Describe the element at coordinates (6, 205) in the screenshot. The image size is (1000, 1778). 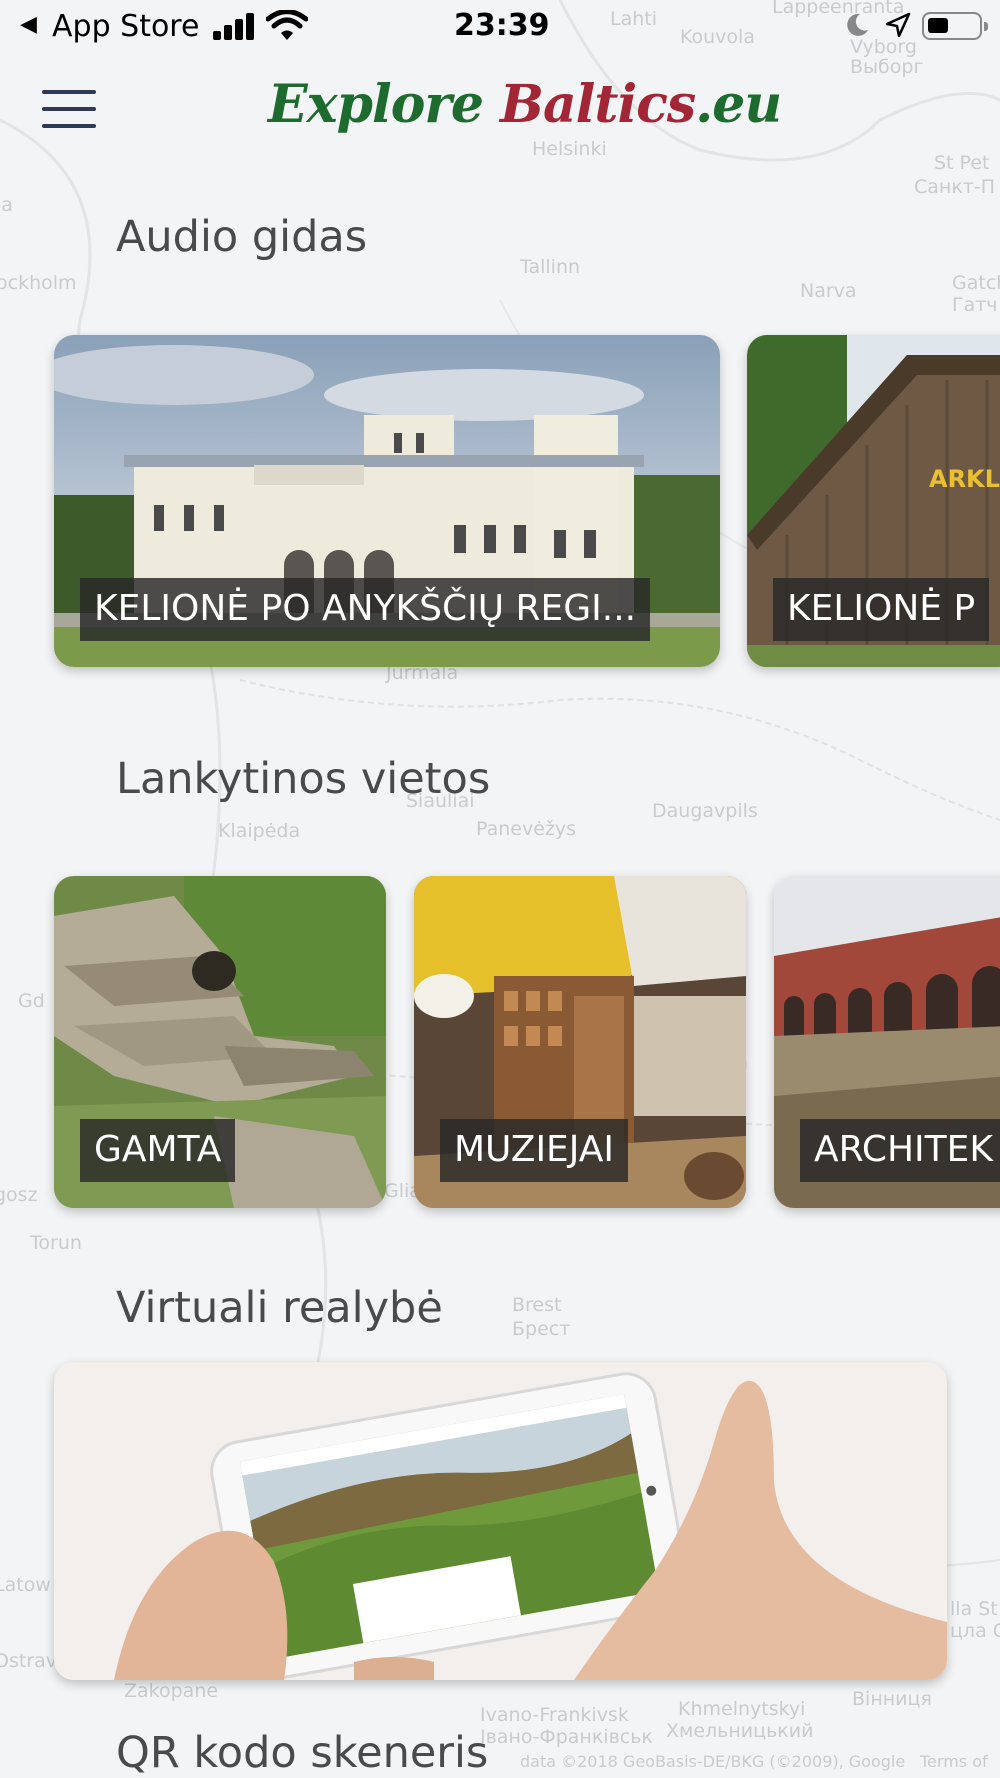
I see `map-label: la` at that location.